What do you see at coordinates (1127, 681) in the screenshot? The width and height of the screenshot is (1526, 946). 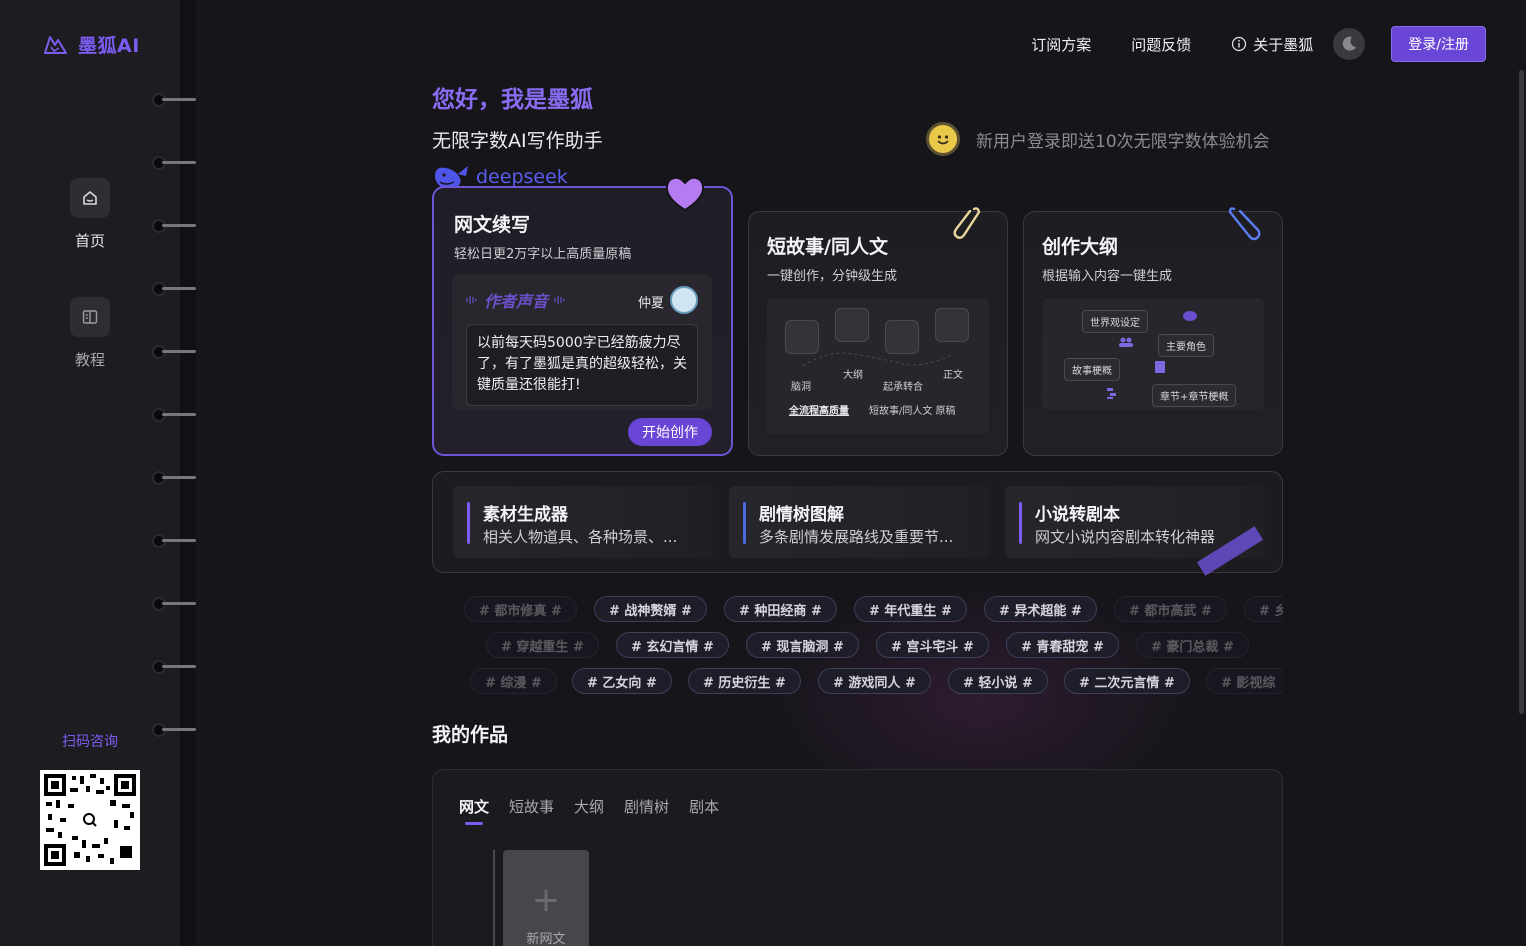 I see `genre-tag: # 二次元言情 #` at bounding box center [1127, 681].